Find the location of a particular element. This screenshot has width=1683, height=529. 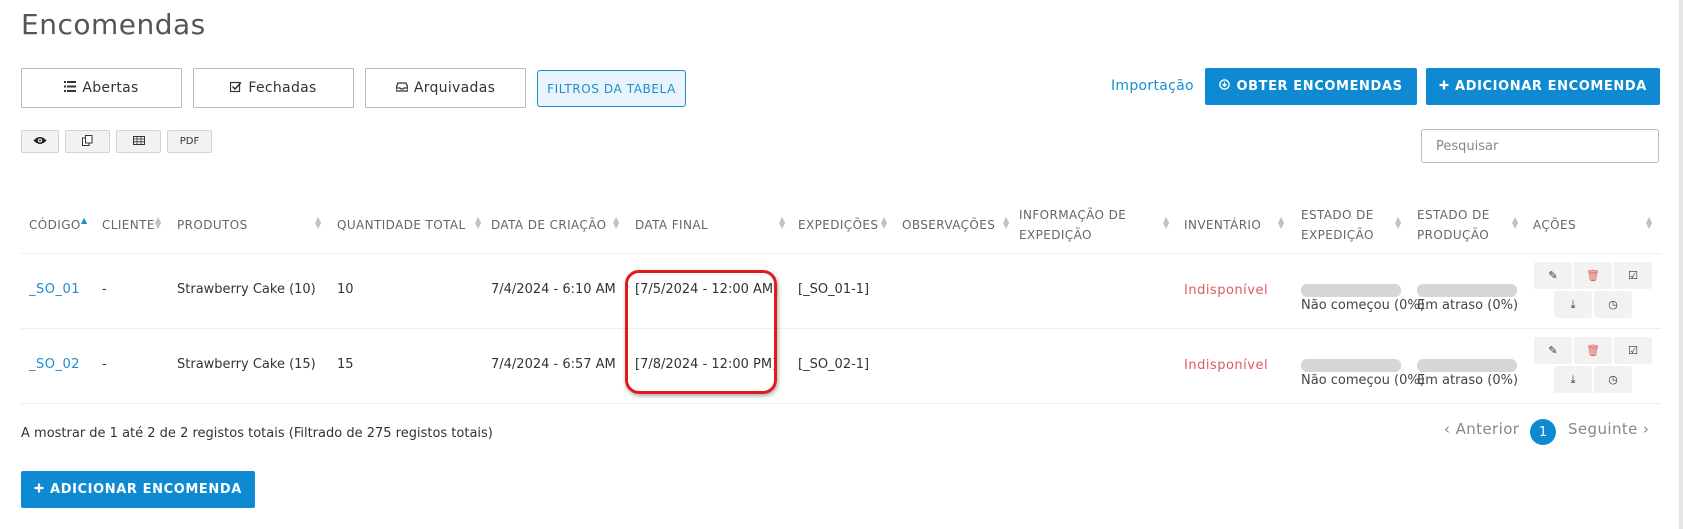

column-header-created-date: DATA DE CRIAÇÃO ▲ ▼ is located at coordinates (557, 225).